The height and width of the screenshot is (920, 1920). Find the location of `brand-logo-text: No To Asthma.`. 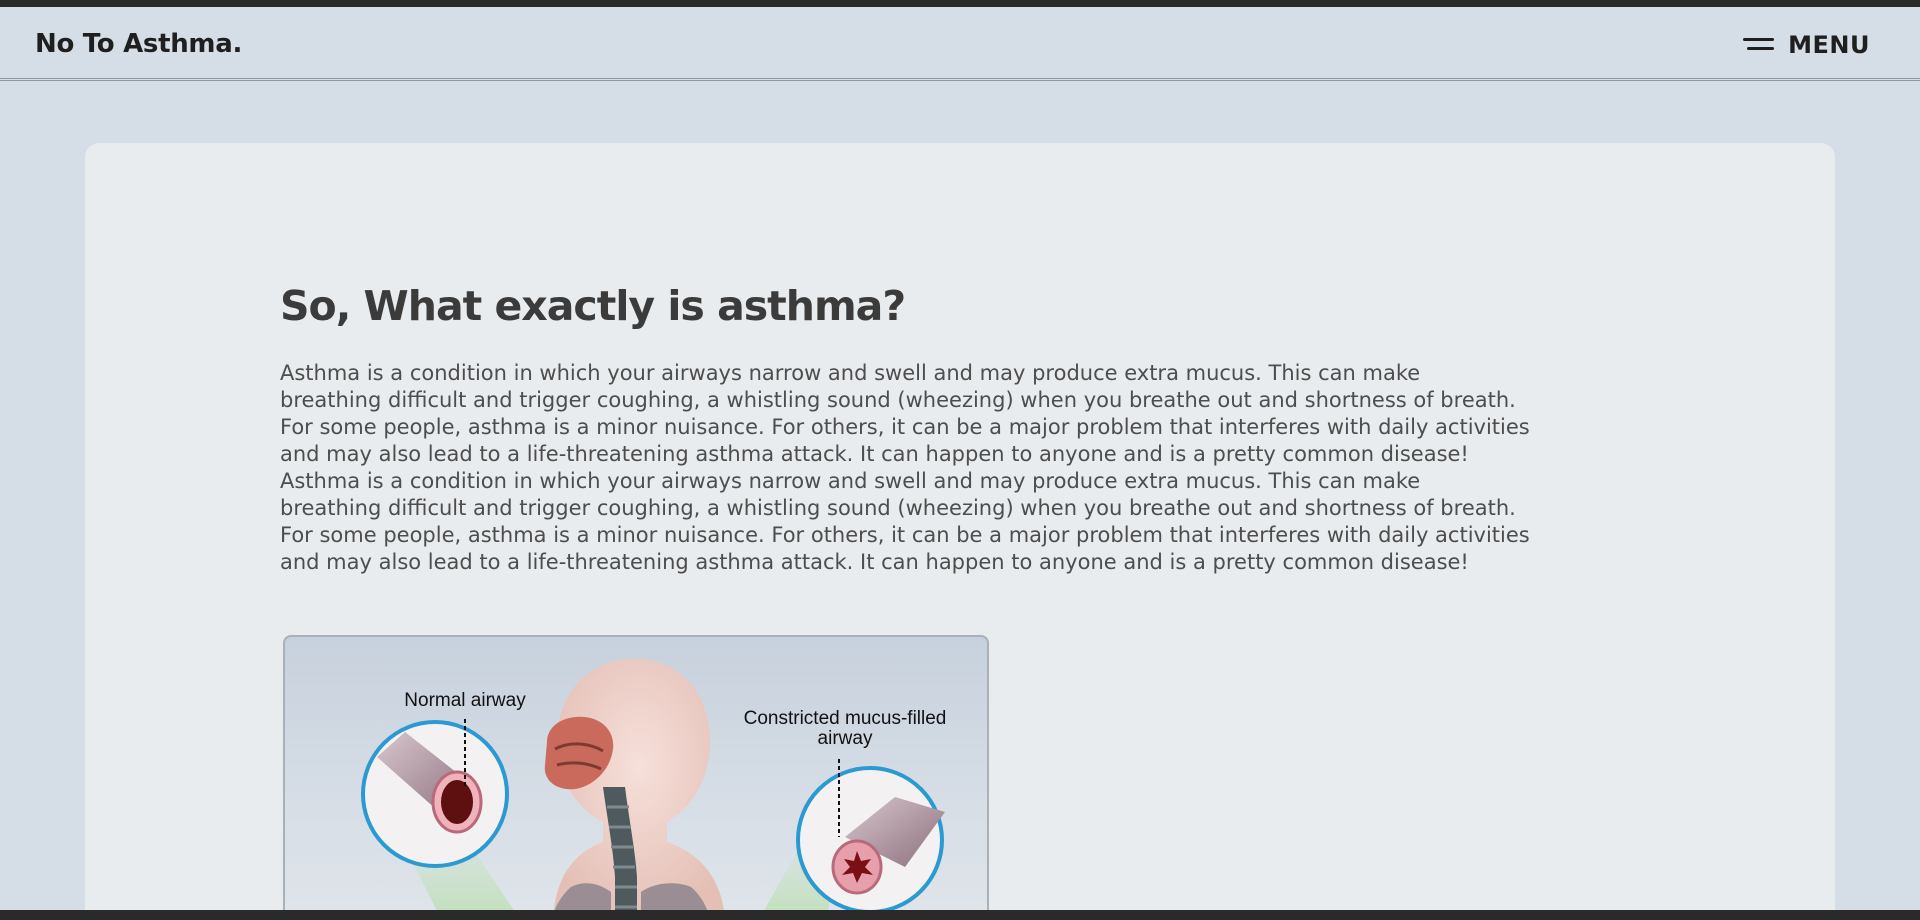

brand-logo-text: No To Asthma. is located at coordinates (138, 44).